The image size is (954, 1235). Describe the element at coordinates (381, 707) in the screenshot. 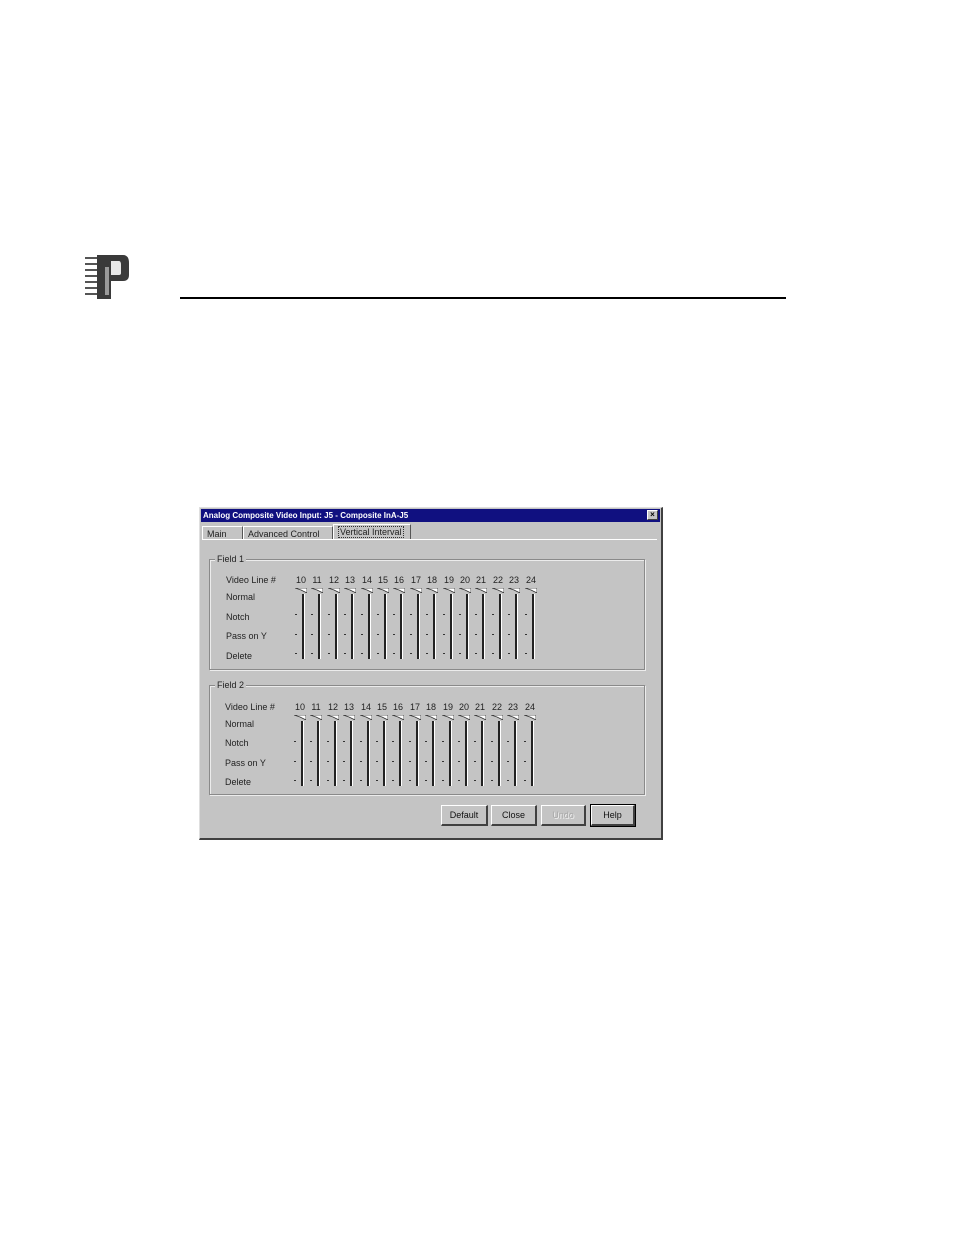

I see `line-number: 15` at that location.